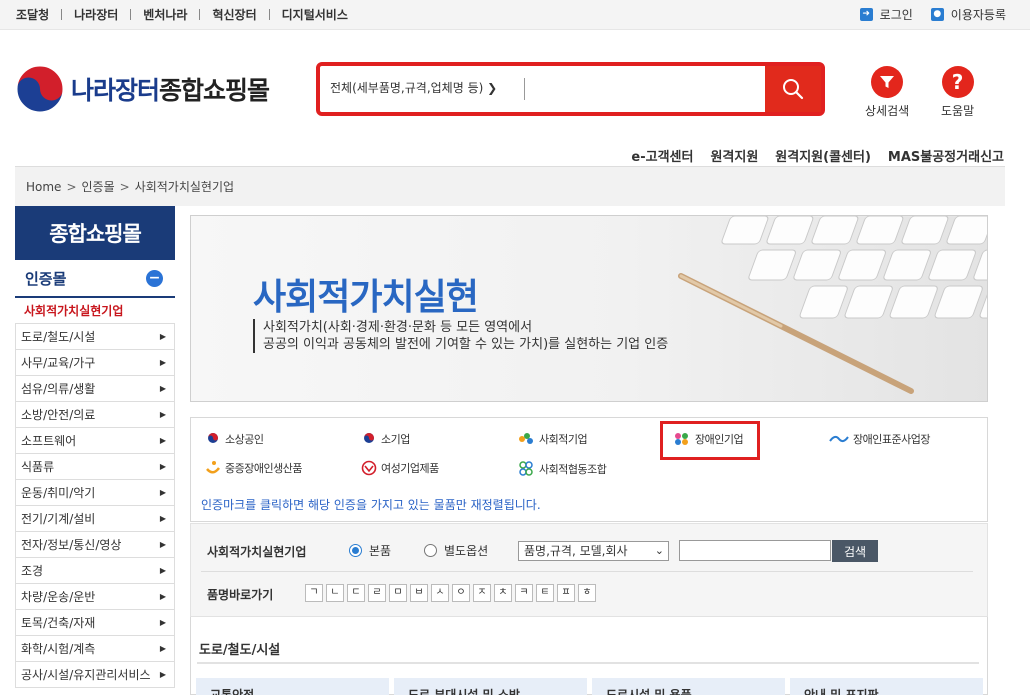 This screenshot has height=695, width=1030. I want to click on sidebar-item: 공사/시설/유지관리서비스 ▶, so click(95, 675).